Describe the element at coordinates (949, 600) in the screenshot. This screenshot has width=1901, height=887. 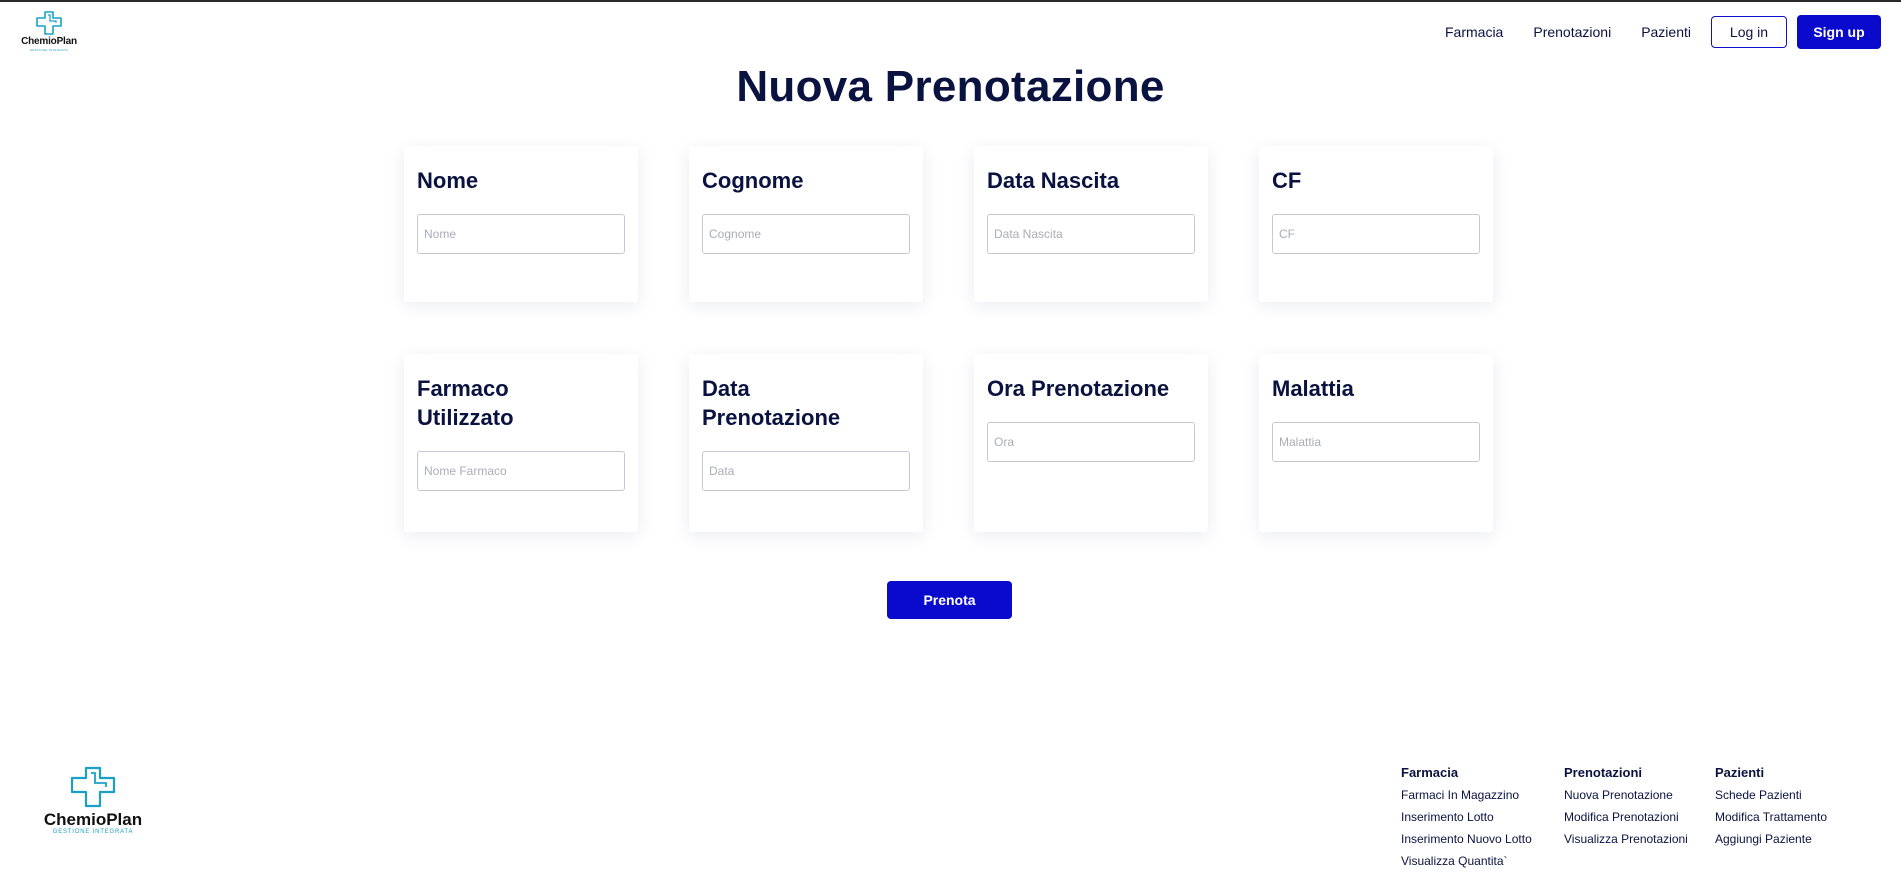
I see `prenota-button: Prenota` at that location.